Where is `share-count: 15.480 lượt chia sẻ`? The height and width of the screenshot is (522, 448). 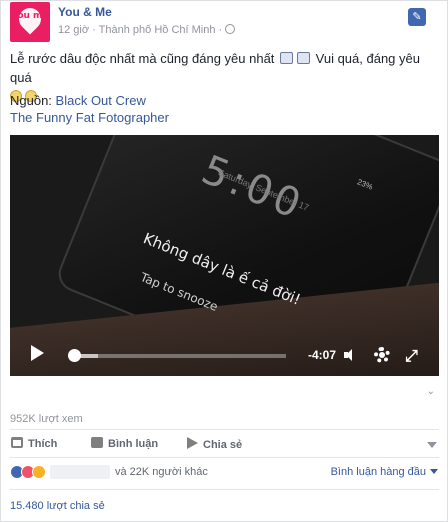
share-count: 15.480 lượt chia sẻ is located at coordinates (57, 506).